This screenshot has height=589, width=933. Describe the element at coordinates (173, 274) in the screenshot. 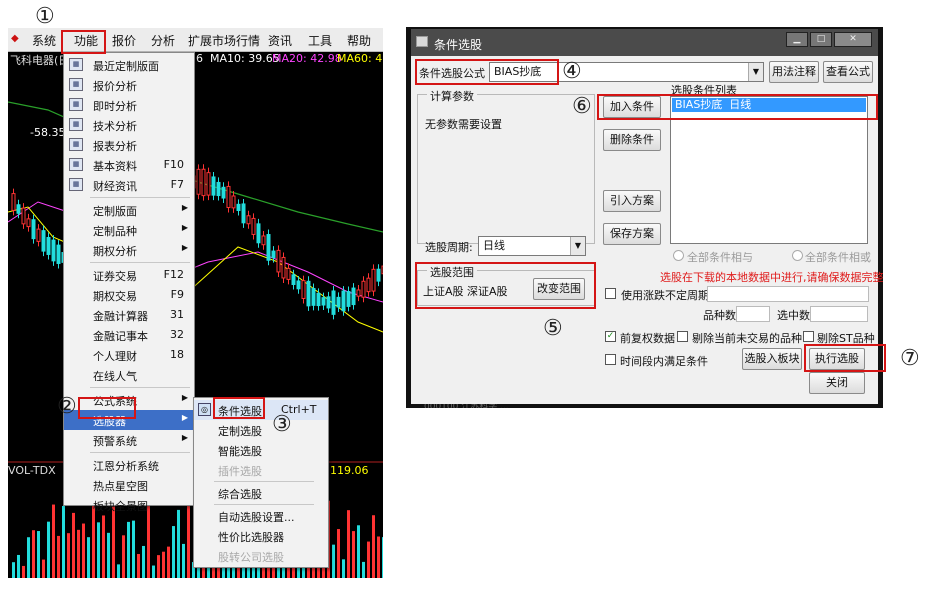

I see `menu-item-shortcut: F12` at that location.